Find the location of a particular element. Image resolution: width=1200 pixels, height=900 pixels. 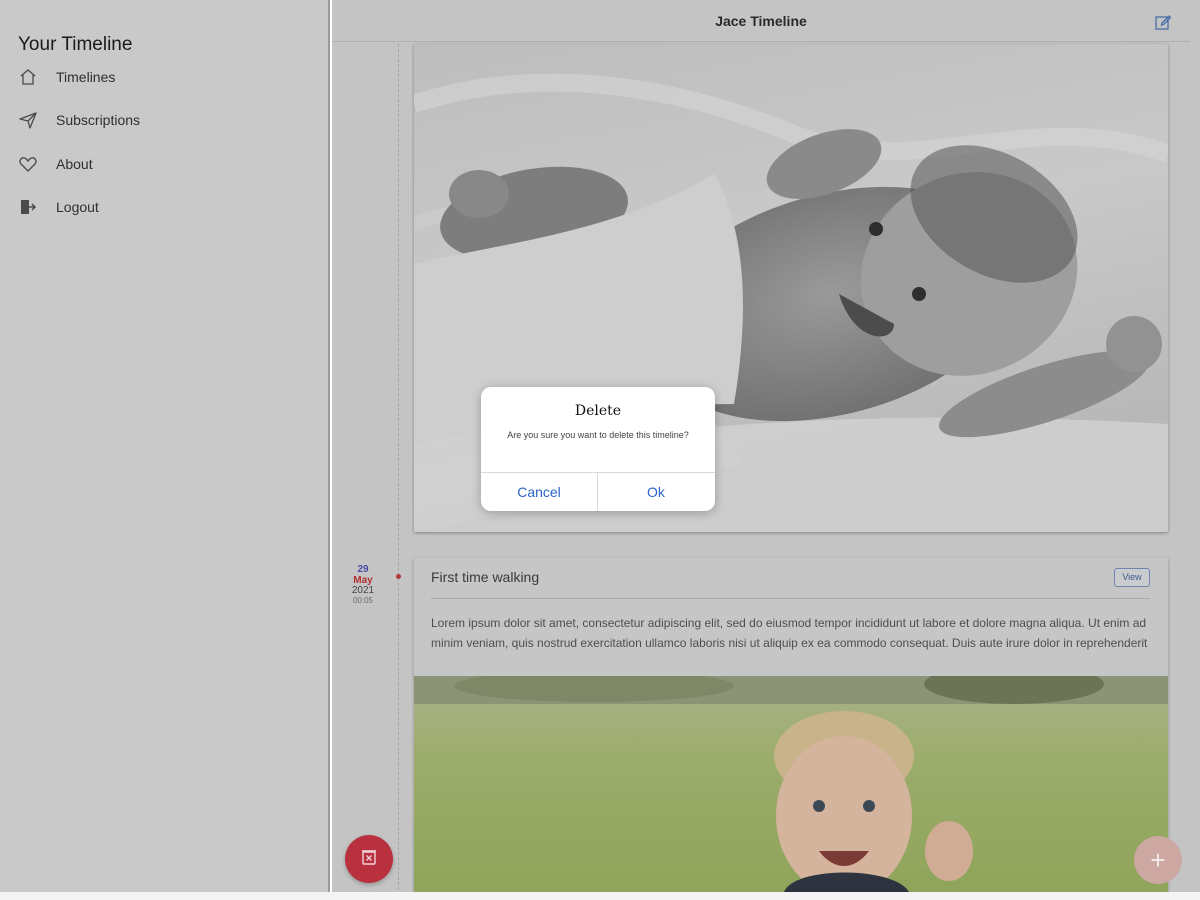

heart-icon is located at coordinates (28, 164).